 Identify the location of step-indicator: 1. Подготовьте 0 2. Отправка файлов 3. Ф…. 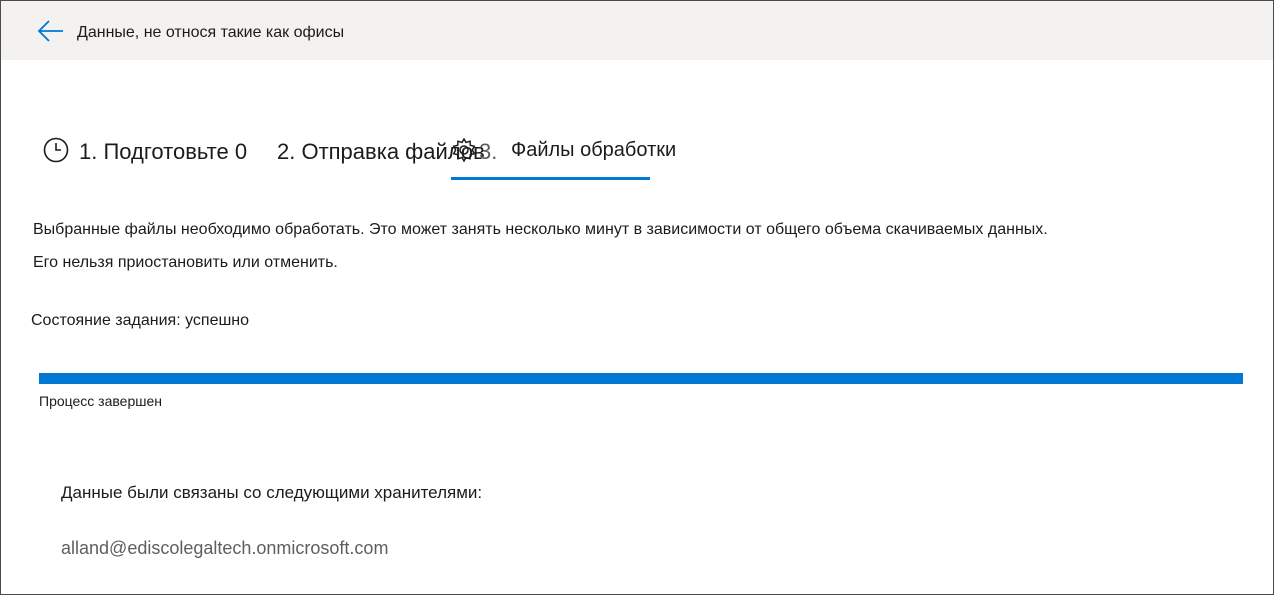
(637, 157).